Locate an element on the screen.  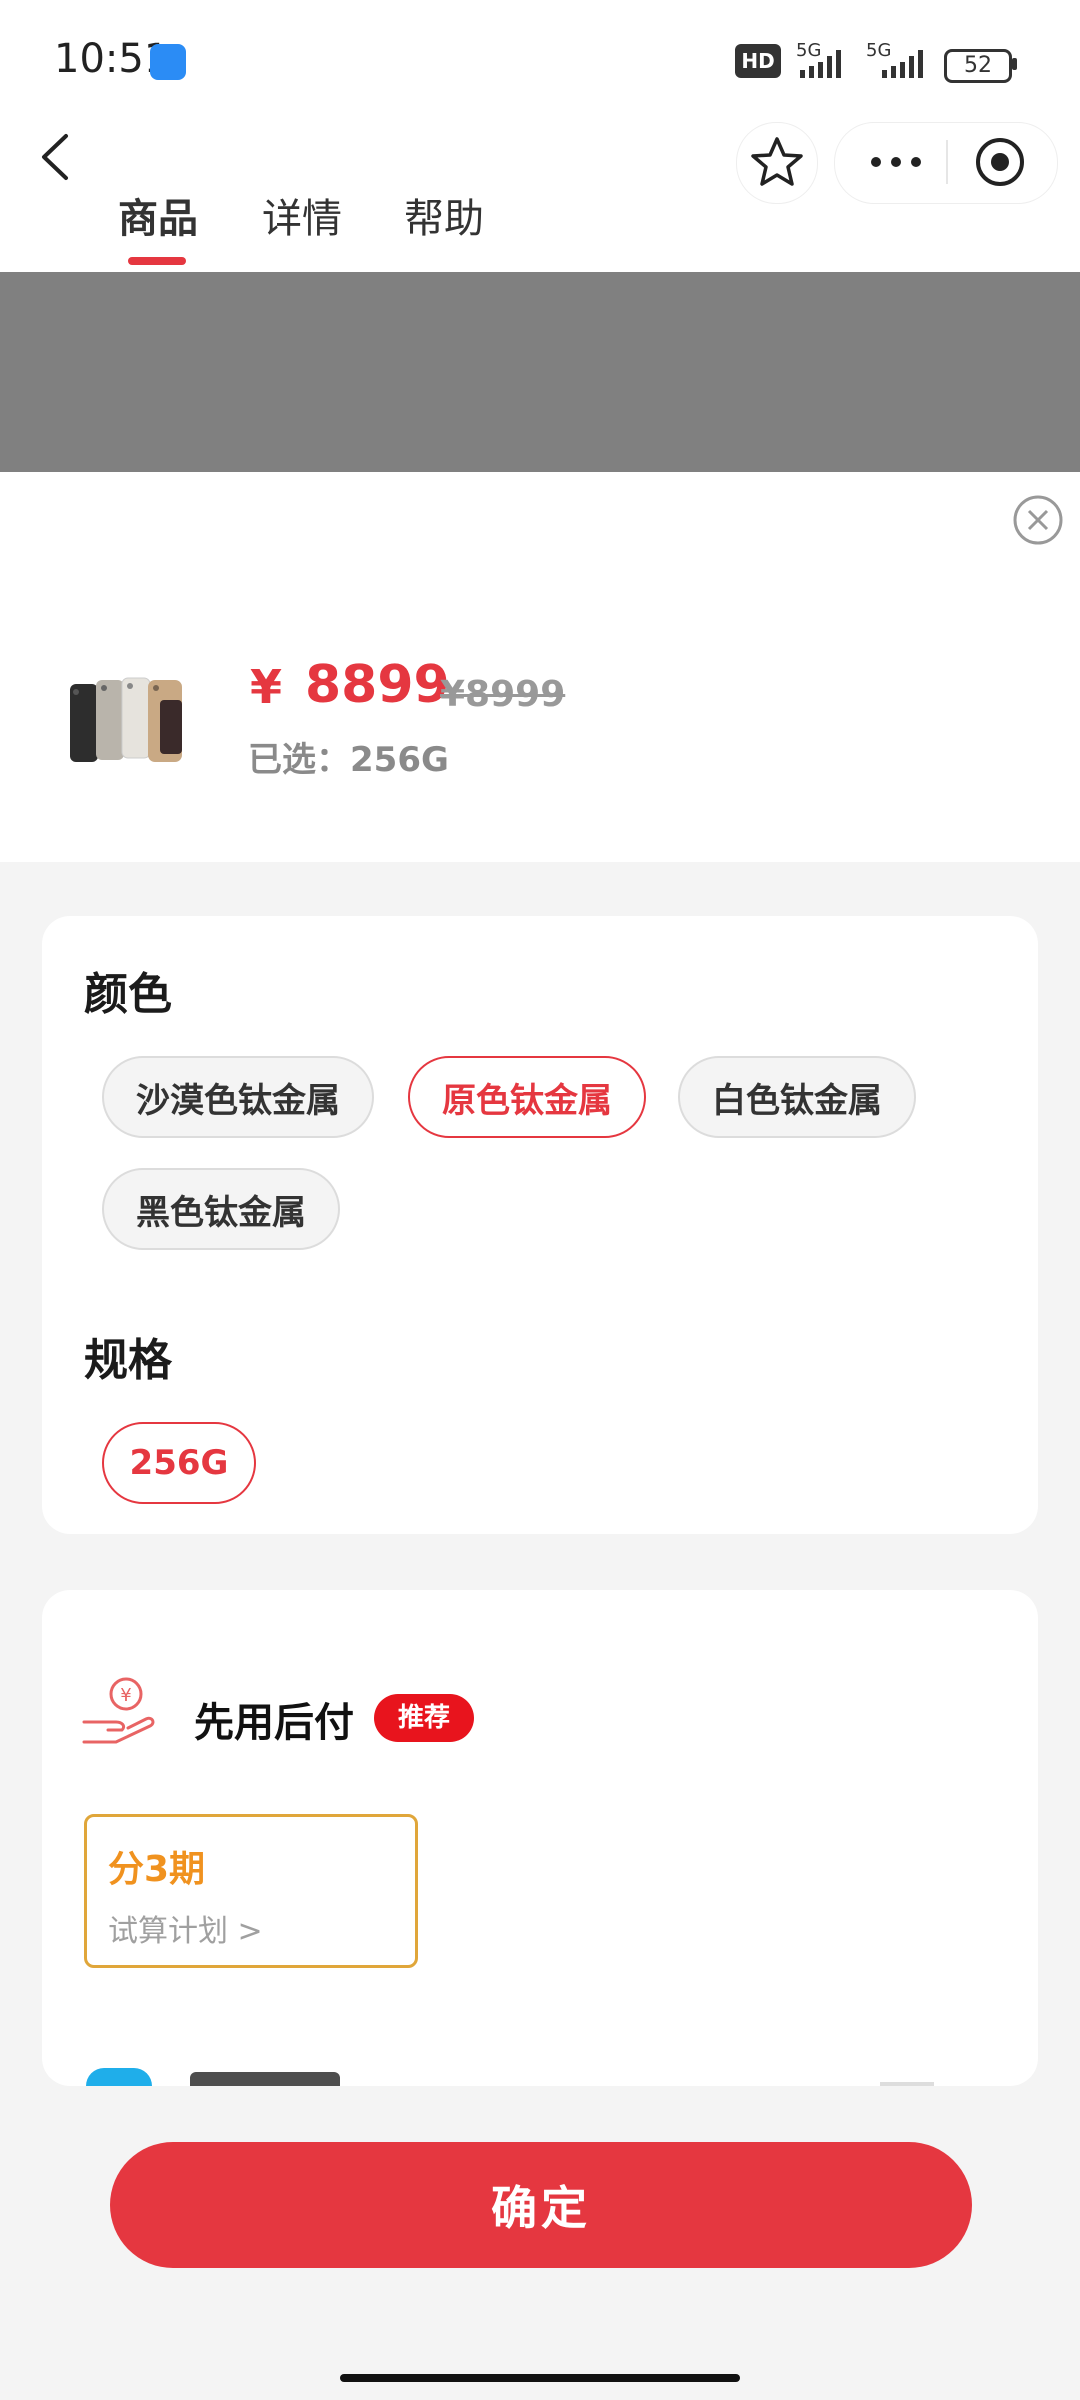
hd-icon: HD is located at coordinates (758, 61).